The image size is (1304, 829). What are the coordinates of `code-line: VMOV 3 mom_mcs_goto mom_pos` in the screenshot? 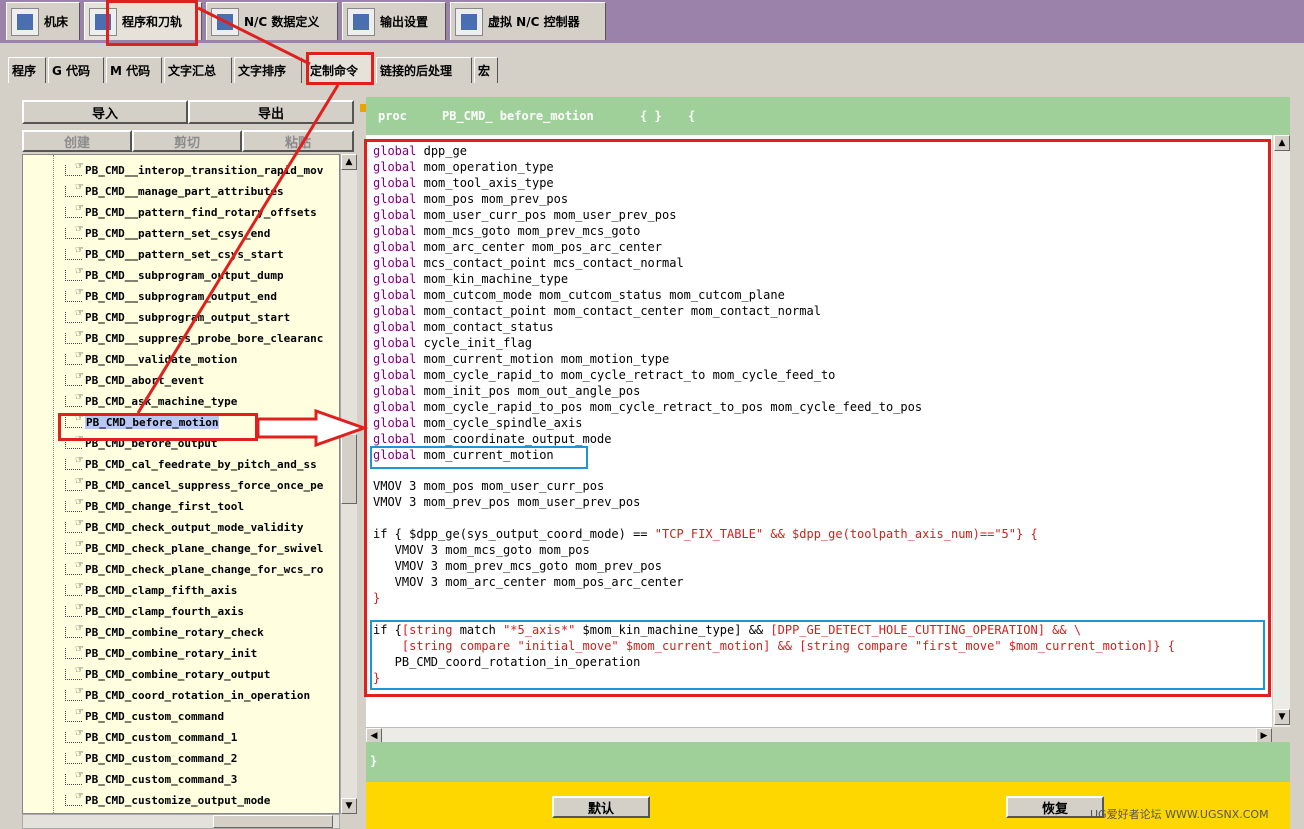 It's located at (481, 550).